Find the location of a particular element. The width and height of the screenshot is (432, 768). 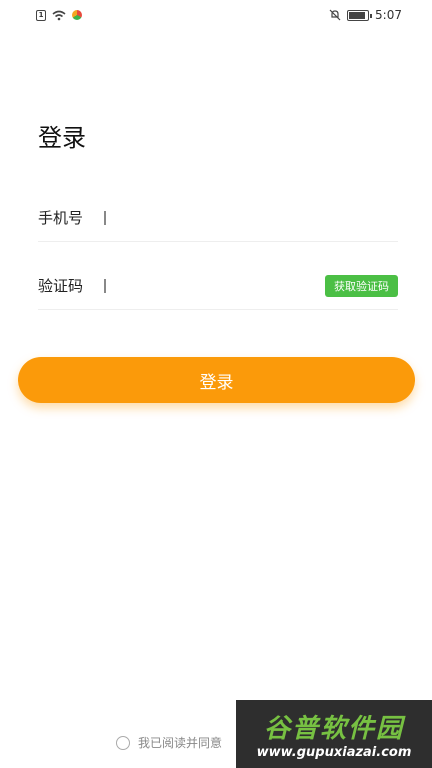

status-left: 1 is located at coordinates (59, 15).